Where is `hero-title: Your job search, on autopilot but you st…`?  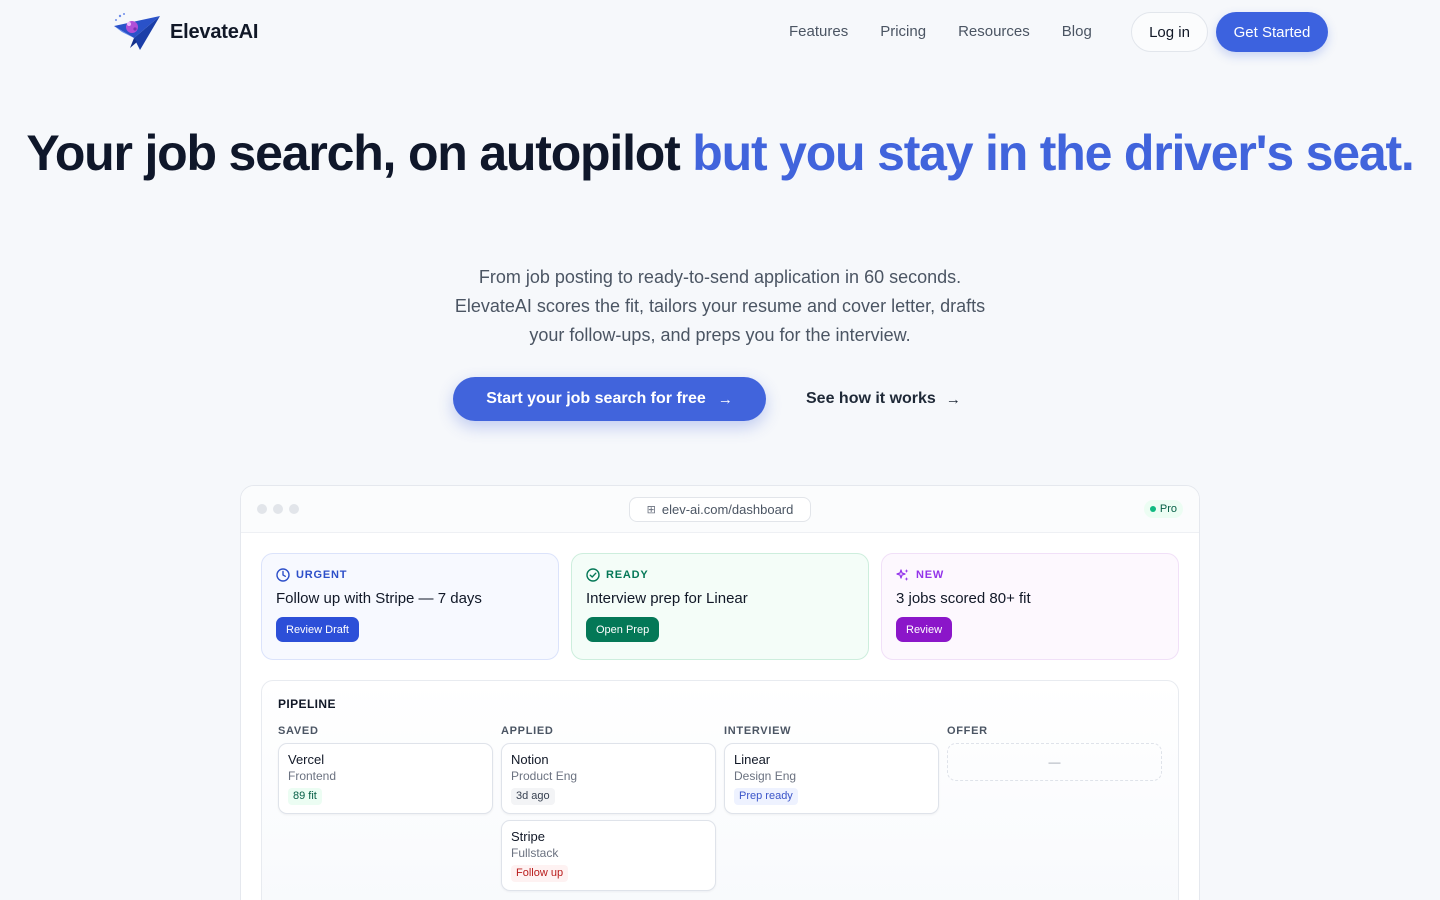
hero-title: Your job search, on autopilot but you st… is located at coordinates (720, 153).